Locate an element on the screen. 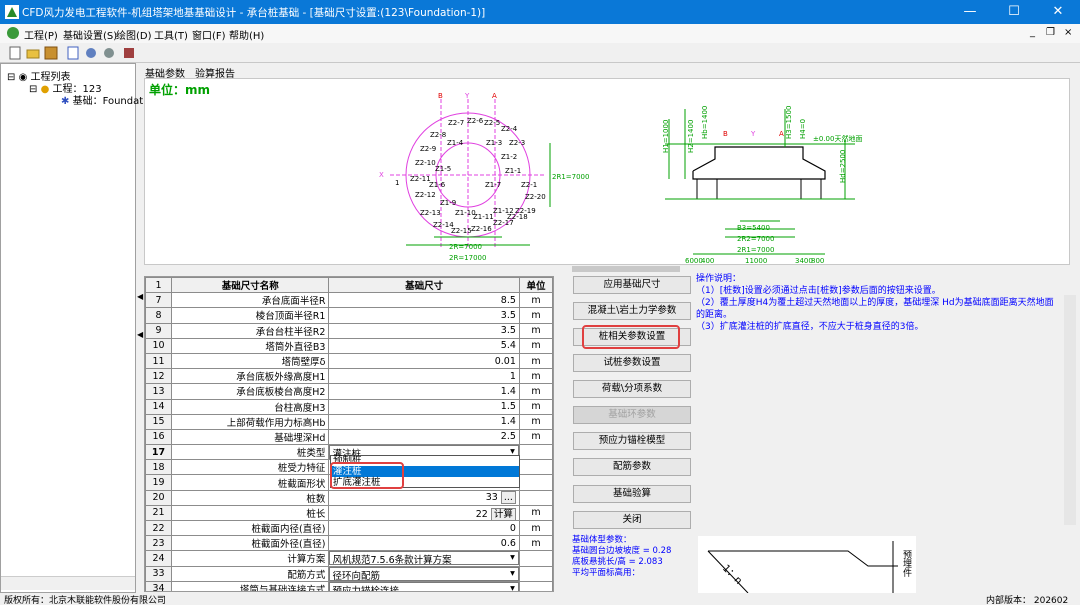 This screenshot has width=1080, height=605. status-bar: 版权所有：北京木联能软件股份有限公司 内部版本： 202602 is located at coordinates (540, 599).